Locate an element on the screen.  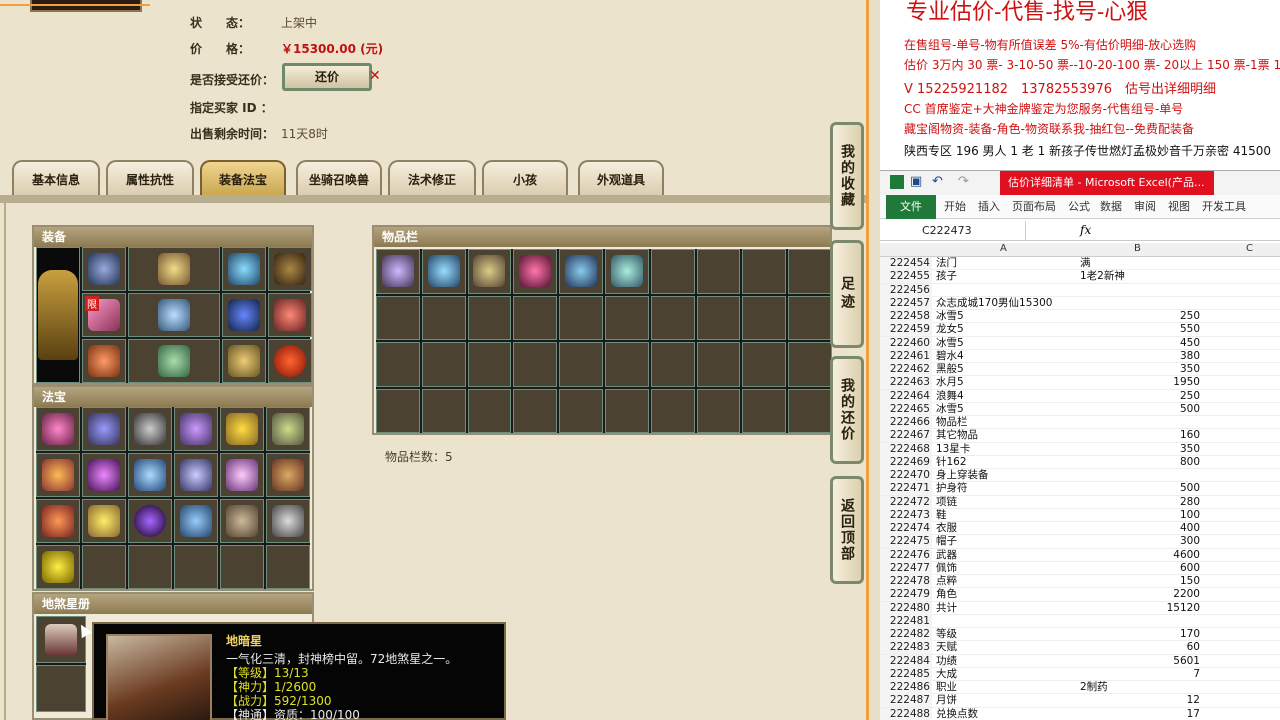
row-number: 222457 is located at coordinates (906, 303).